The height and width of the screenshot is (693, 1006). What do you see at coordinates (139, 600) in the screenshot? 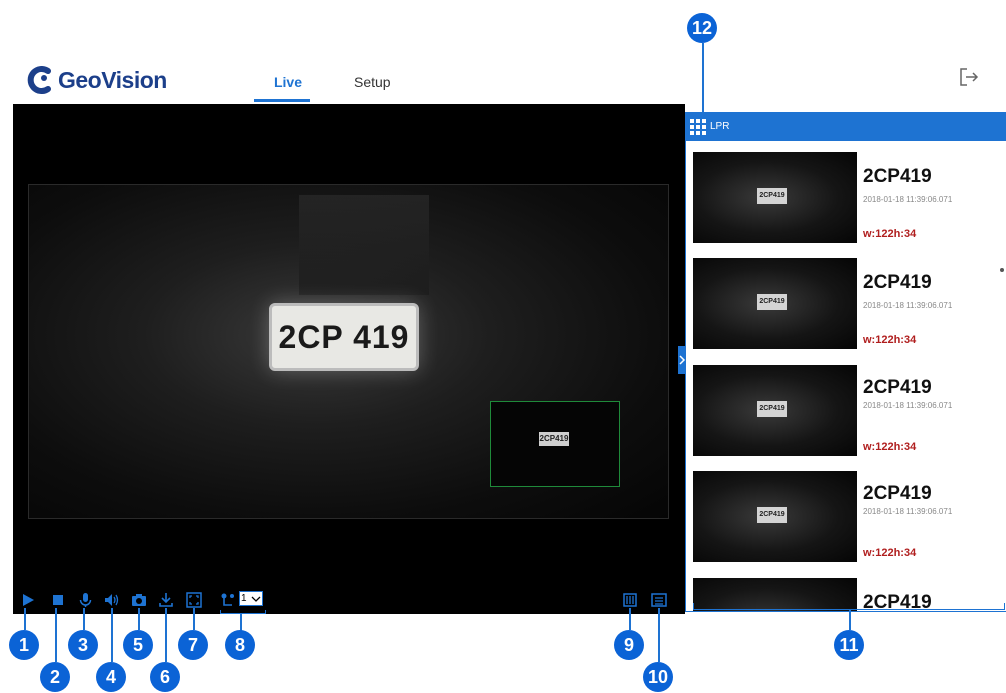
I see `snapshot-icon` at bounding box center [139, 600].